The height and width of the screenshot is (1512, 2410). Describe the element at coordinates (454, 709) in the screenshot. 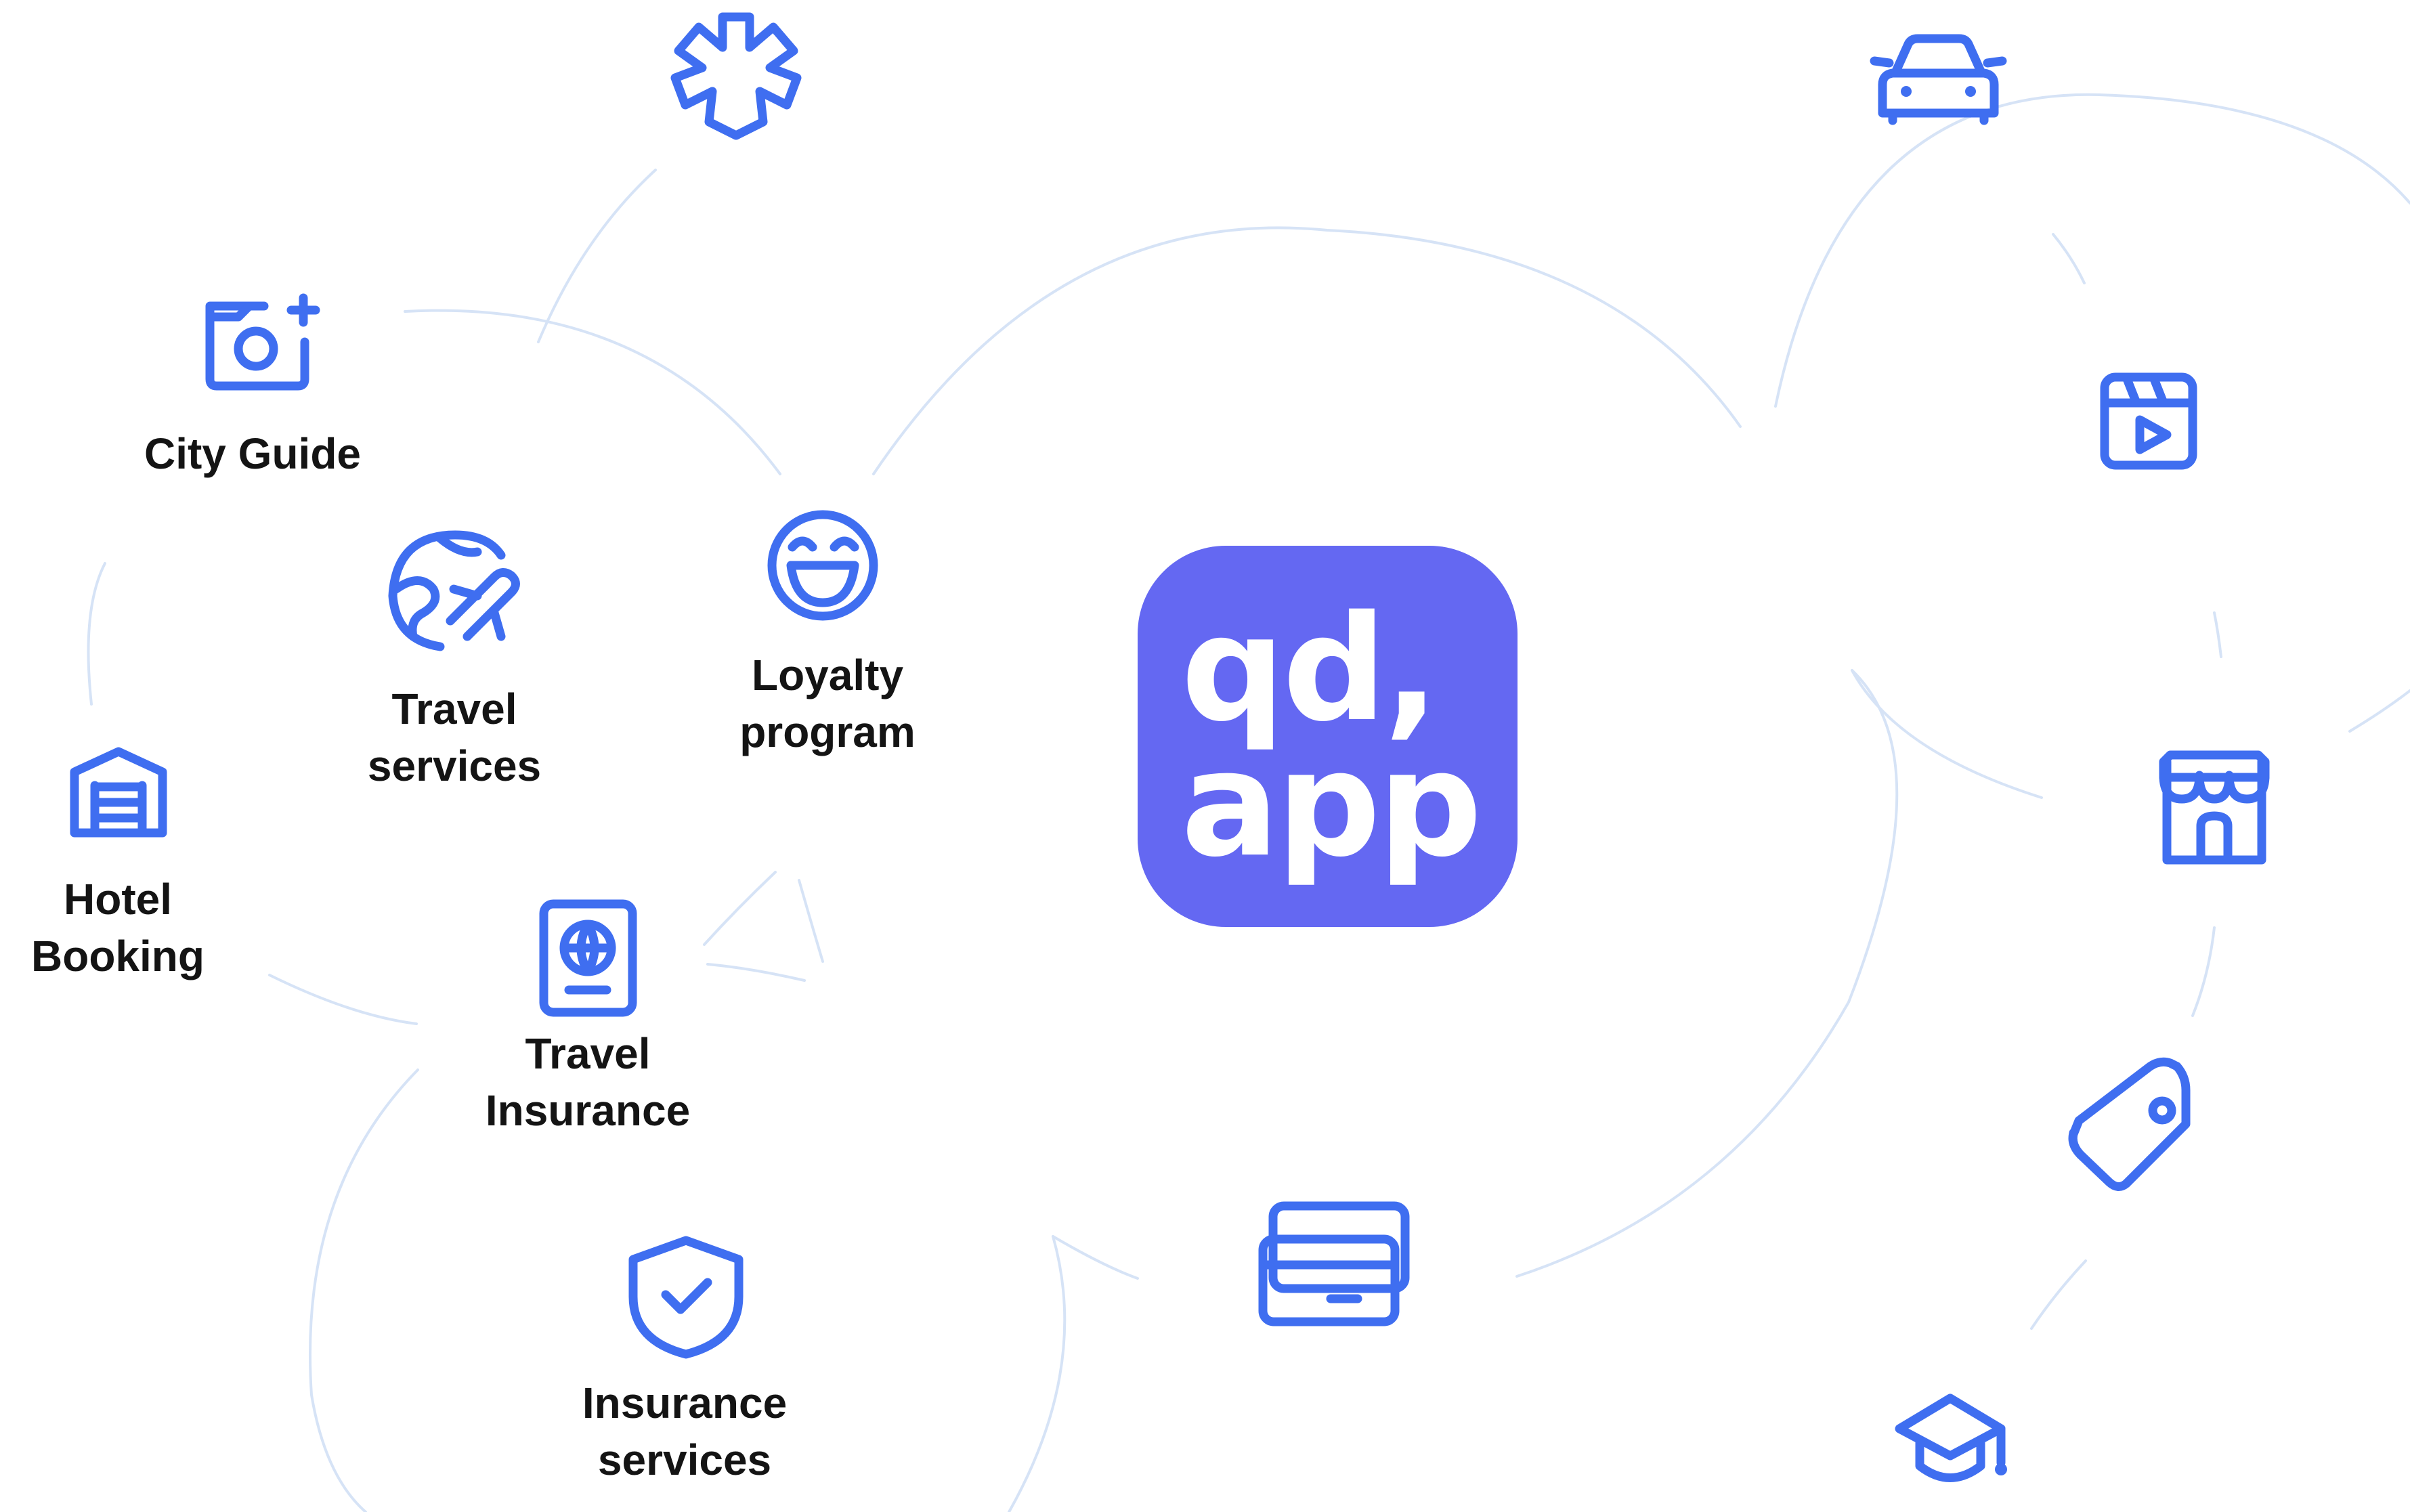

I see `travel-services-line-1: Travel` at that location.